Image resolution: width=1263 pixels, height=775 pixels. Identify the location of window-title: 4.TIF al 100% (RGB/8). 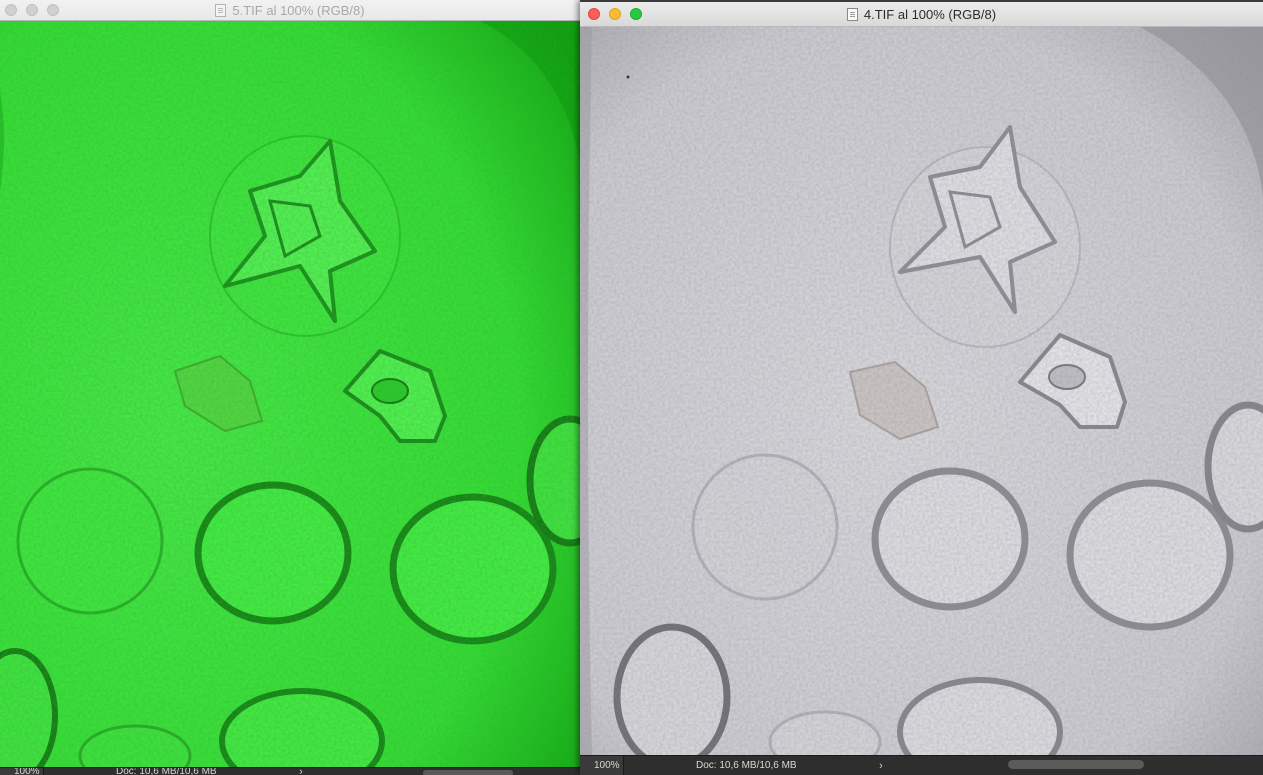
(930, 14).